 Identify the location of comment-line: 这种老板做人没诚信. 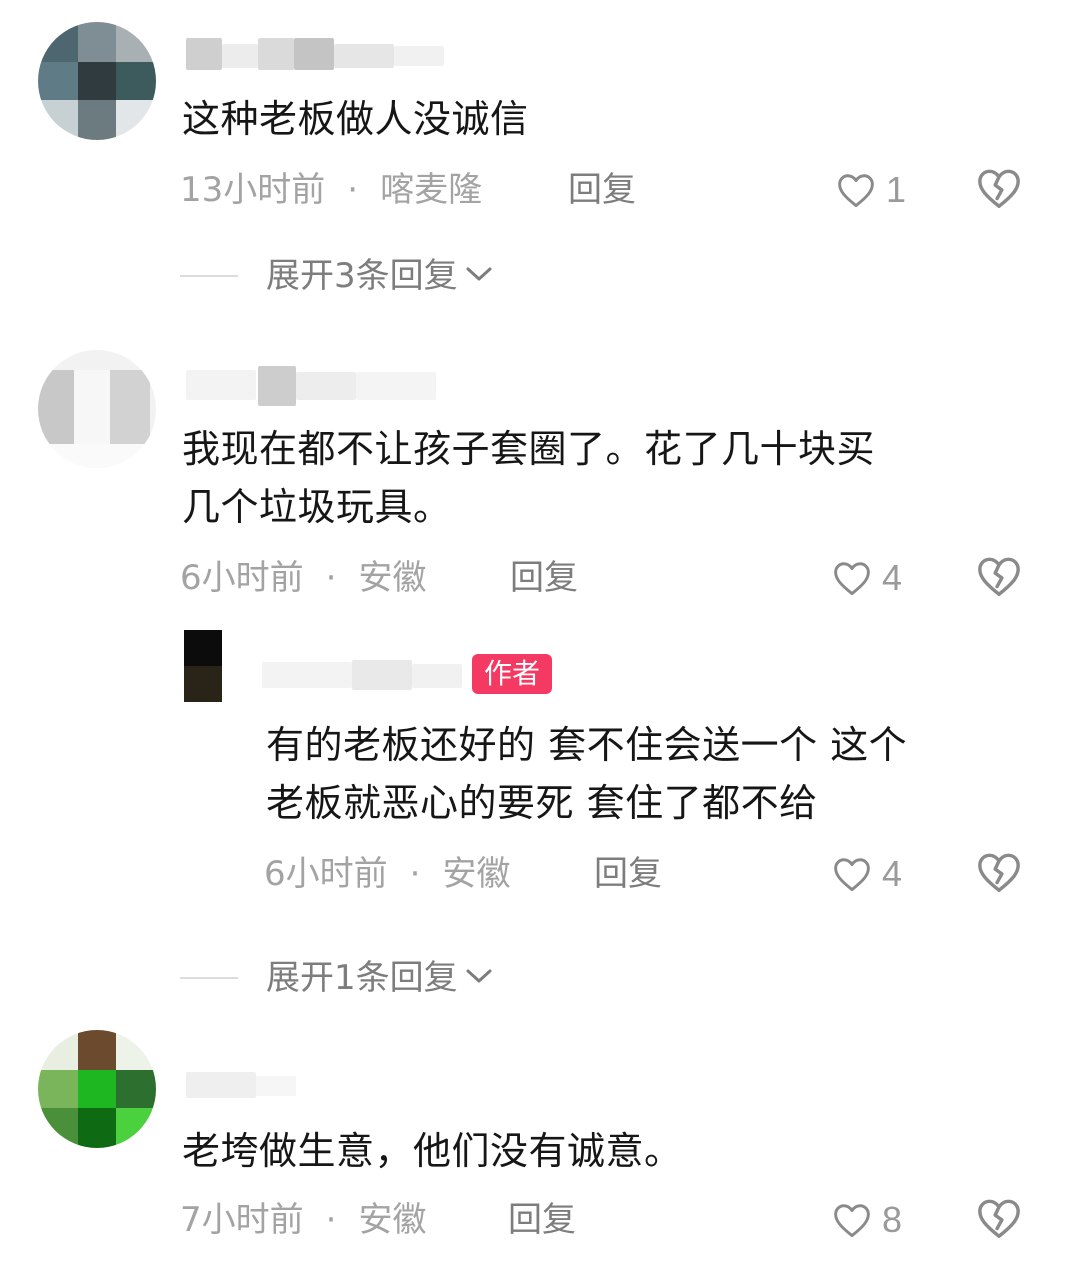
(355, 119).